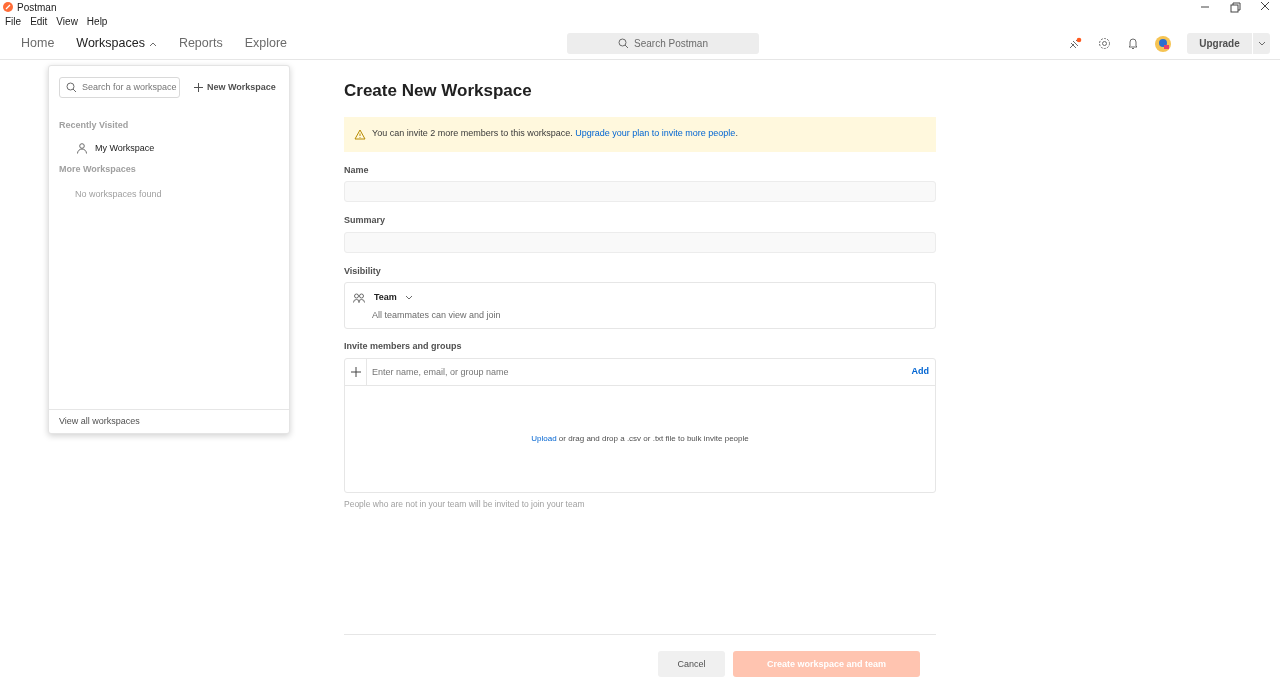 The width and height of the screenshot is (1280, 693). I want to click on upgrade-button: Upgrade, so click(1219, 43).